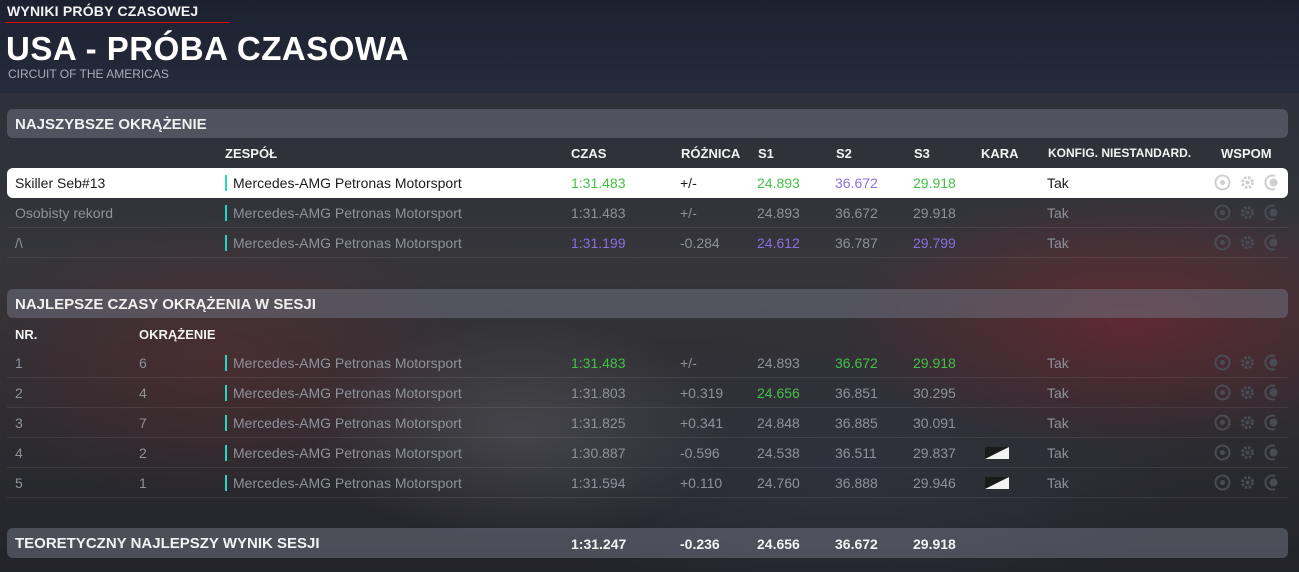 The width and height of the screenshot is (1299, 572). I want to click on row-nr: 3, so click(19, 423).